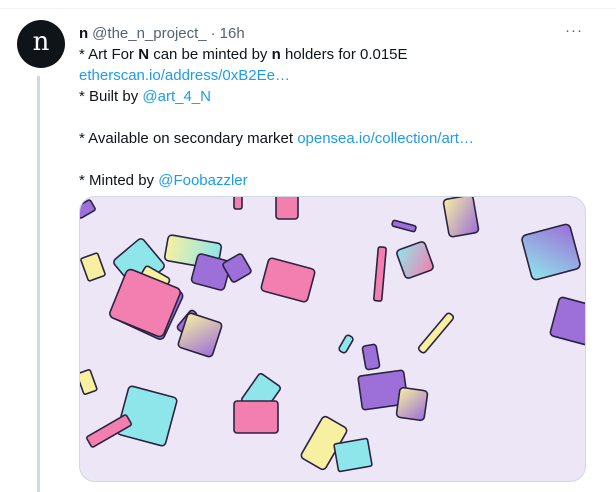 The image size is (616, 492). What do you see at coordinates (308, 8) in the screenshot?
I see `divider` at bounding box center [308, 8].